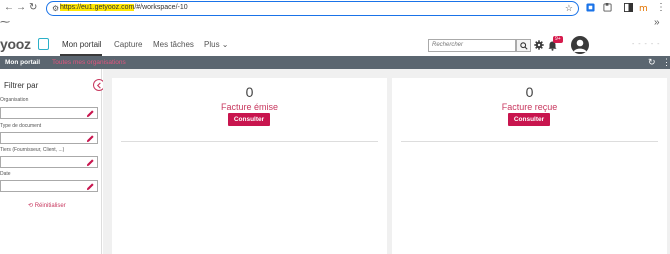 Image resolution: width=670 pixels, height=254 pixels. I want to click on extensions-icon: m, so click(643, 7).